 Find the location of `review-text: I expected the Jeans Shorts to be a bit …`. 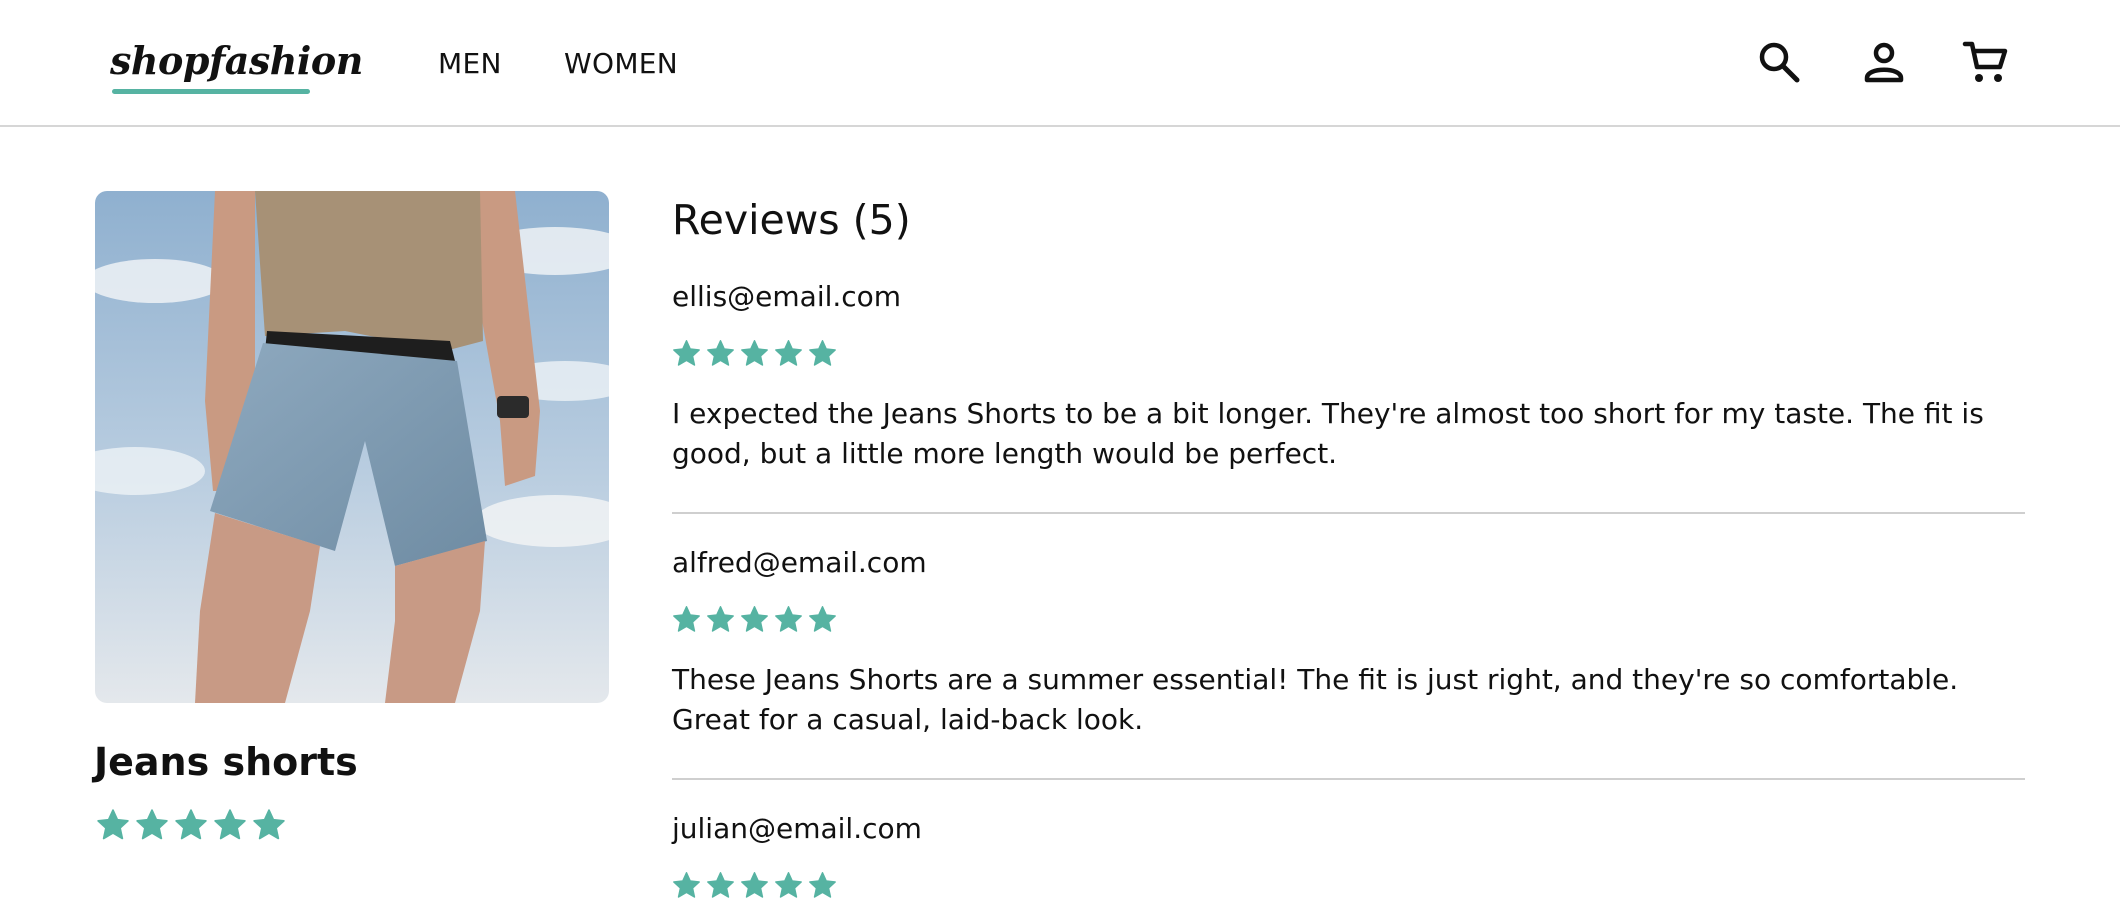

review-text: I expected the Jeans Shorts to be a bit … is located at coordinates (1328, 433).